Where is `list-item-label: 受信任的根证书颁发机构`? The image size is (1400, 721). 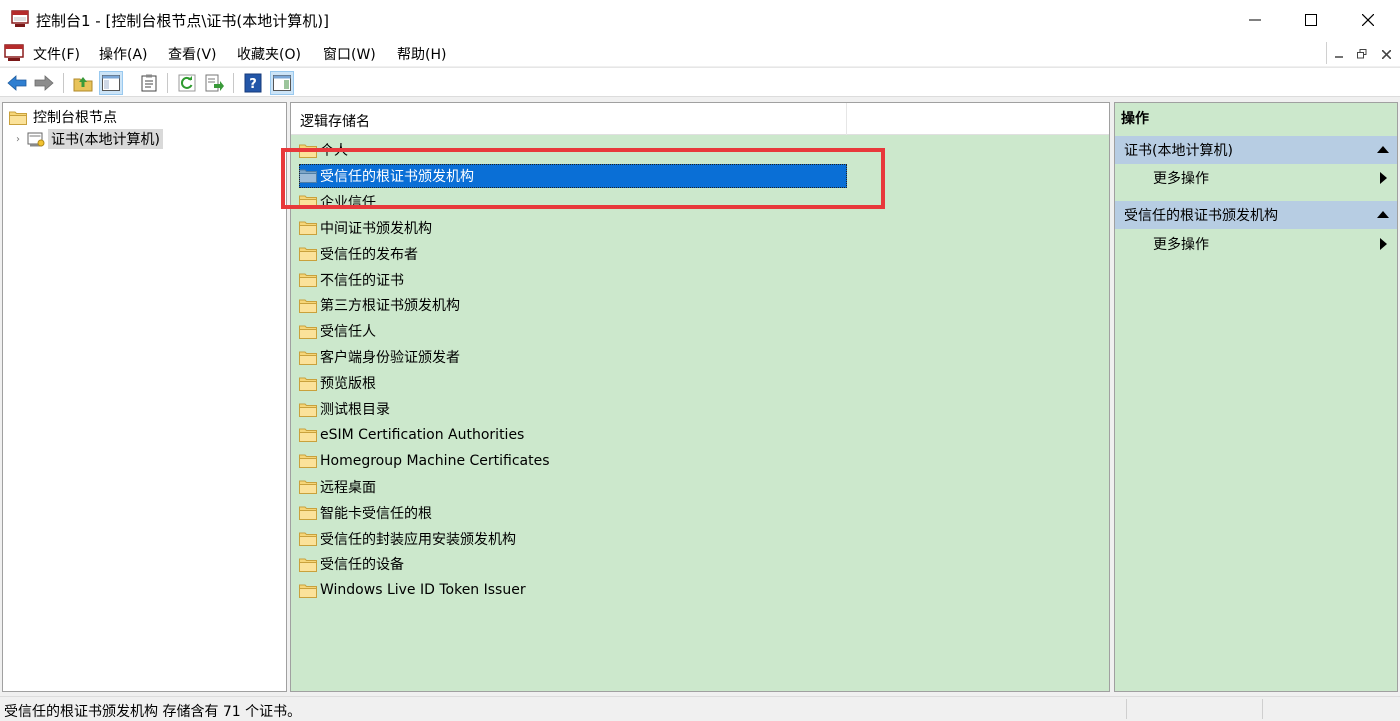
list-item-label: 受信任的根证书颁发机构 is located at coordinates (397, 176).